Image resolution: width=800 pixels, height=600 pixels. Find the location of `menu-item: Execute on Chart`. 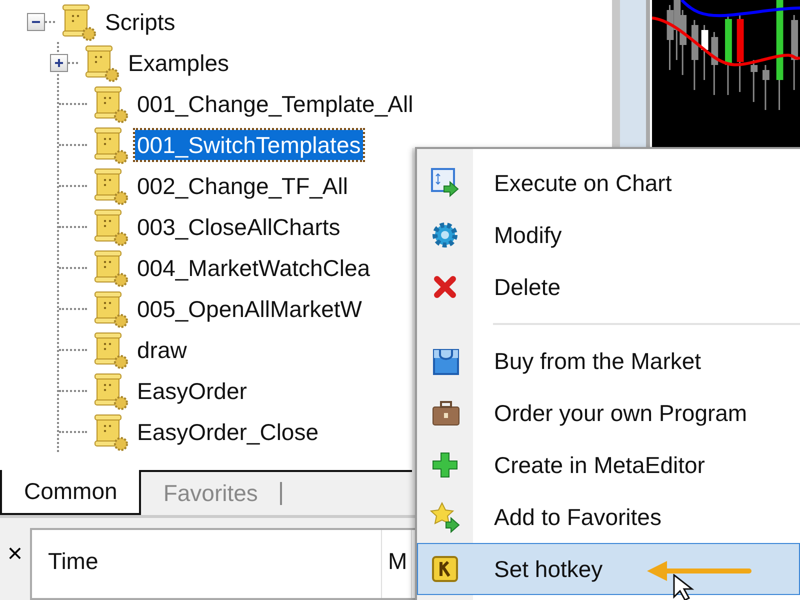

menu-item: Execute on Chart is located at coordinates (608, 183).